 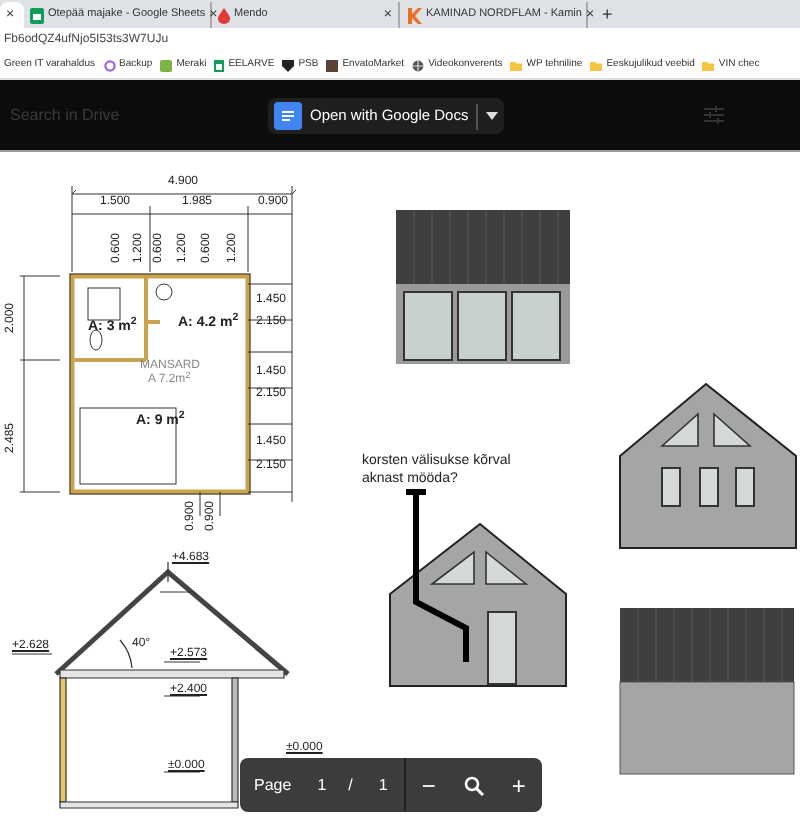 What do you see at coordinates (383, 785) in the screenshot?
I see `page-total: 1` at bounding box center [383, 785].